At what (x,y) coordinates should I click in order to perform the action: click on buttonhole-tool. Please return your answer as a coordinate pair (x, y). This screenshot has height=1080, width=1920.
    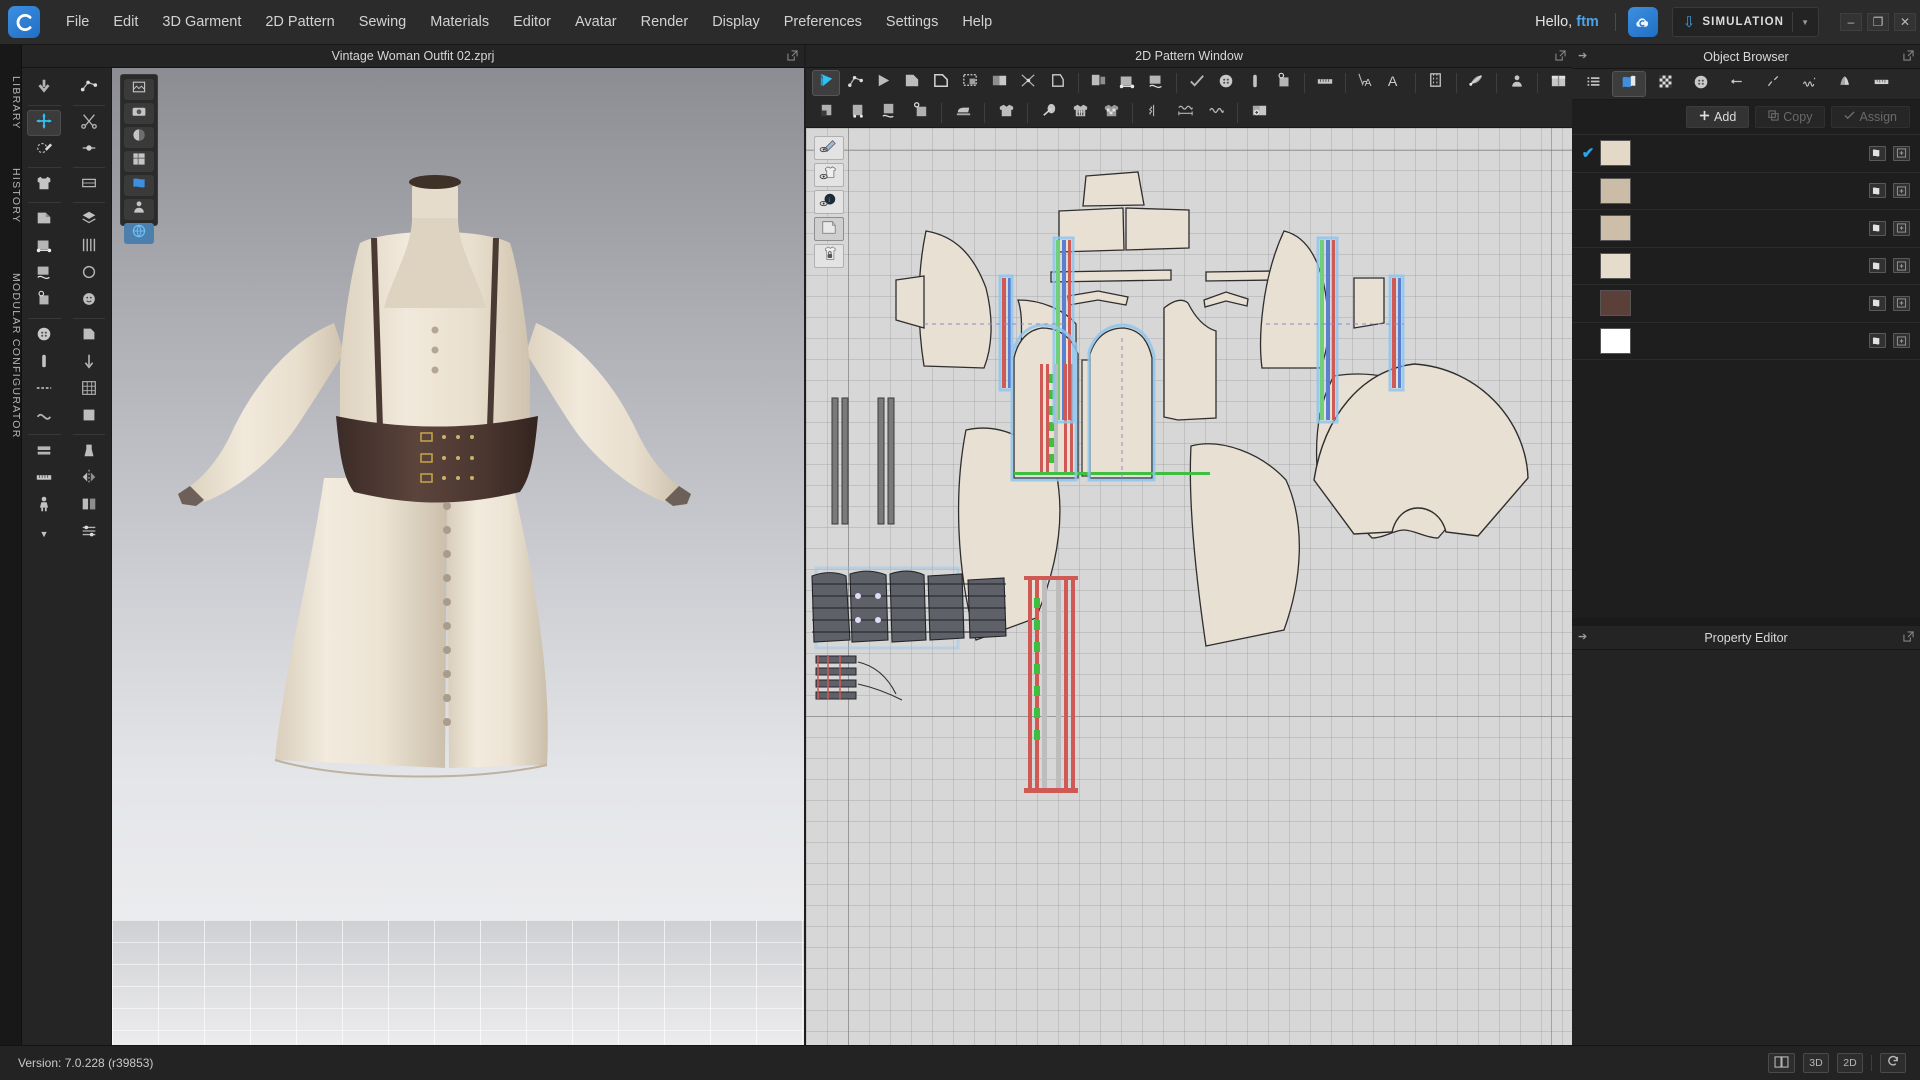
    Looking at the image, I should click on (44, 363).